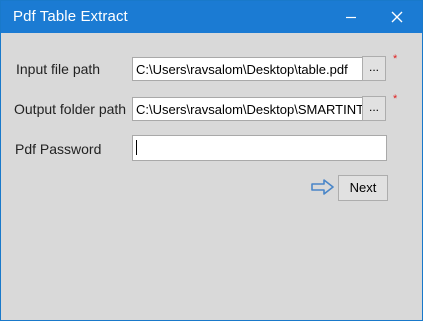 This screenshot has height=321, width=423. I want to click on password-label: Pdf Password, so click(58, 149).